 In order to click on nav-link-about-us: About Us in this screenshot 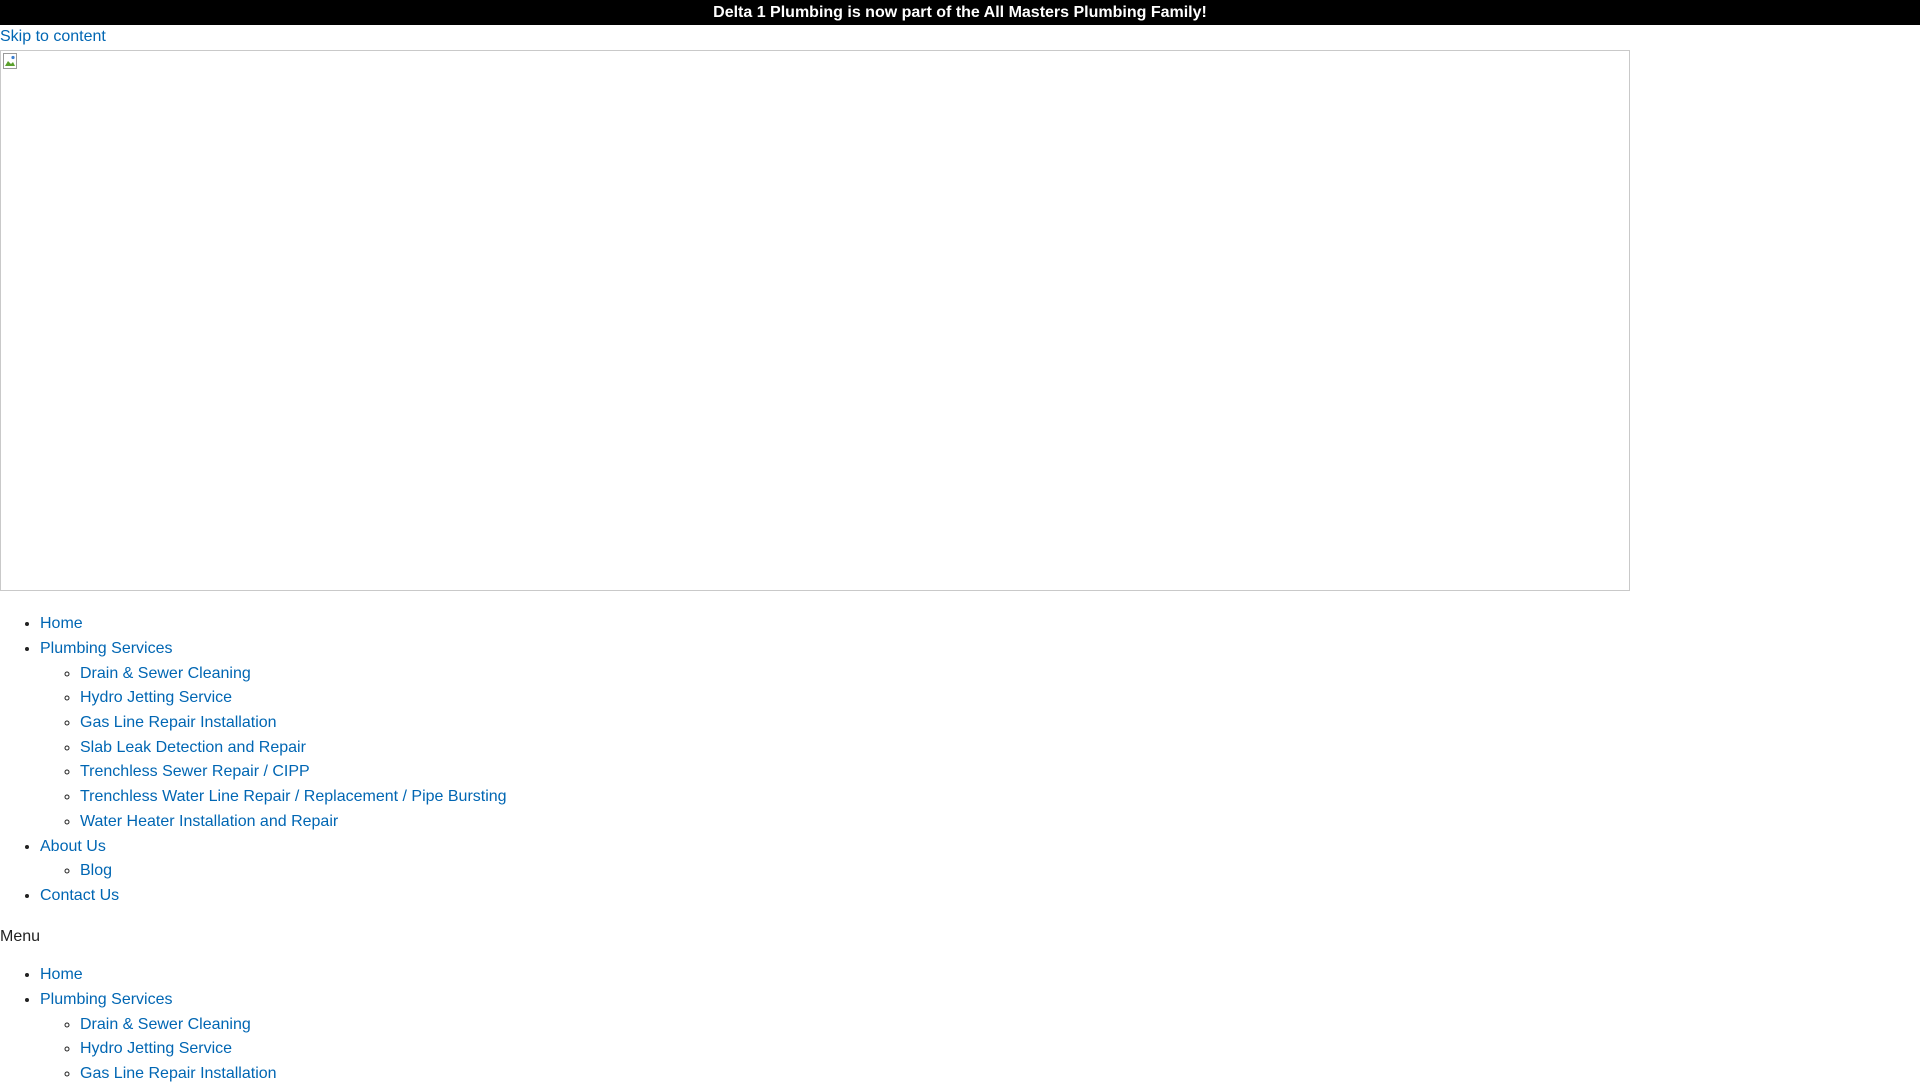, I will do `click(73, 846)`.